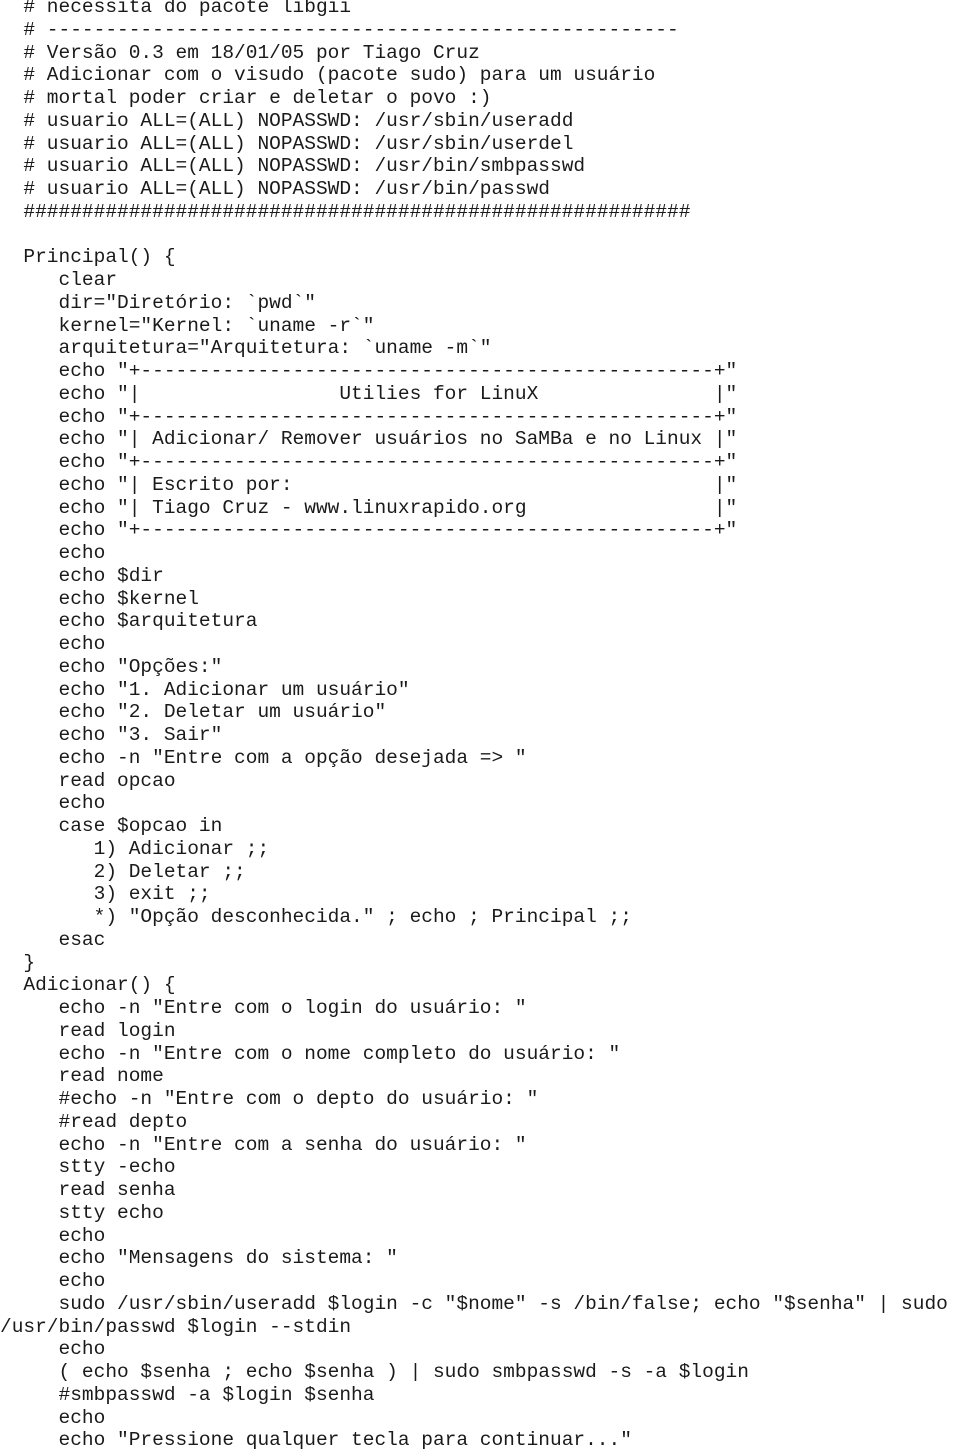 This screenshot has width=960, height=1455. Describe the element at coordinates (135, 848) in the screenshot. I see `case-branch: 1) Adicionar ;;` at that location.